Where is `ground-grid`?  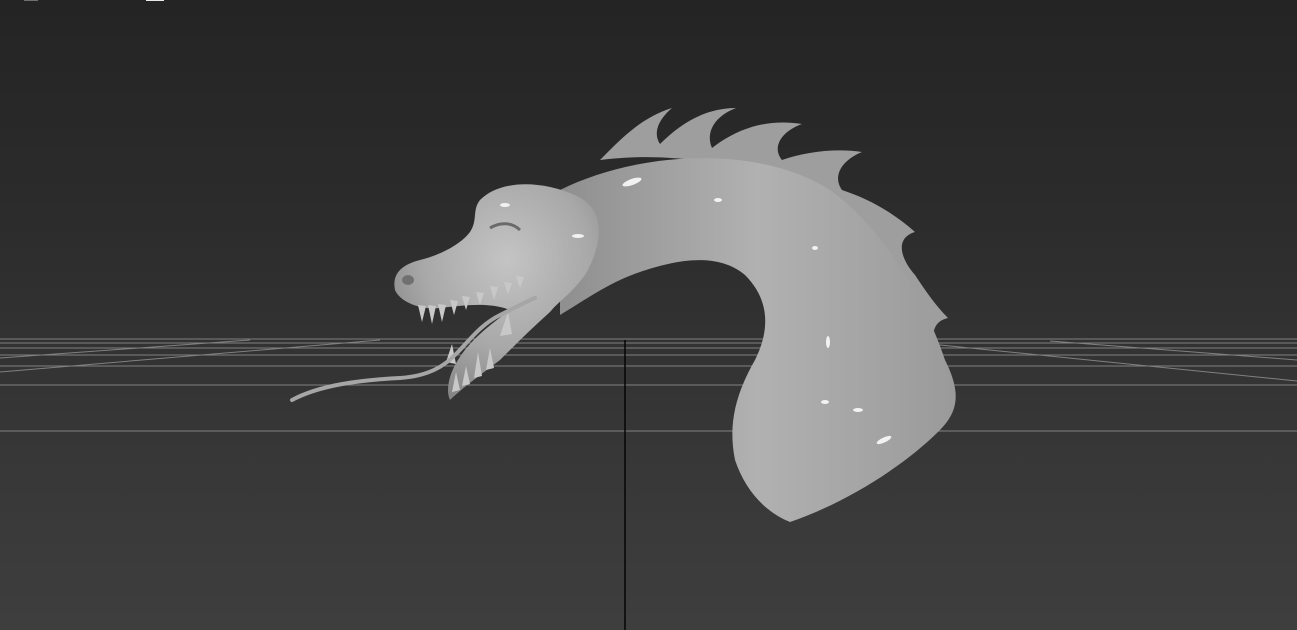 ground-grid is located at coordinates (648, 385).